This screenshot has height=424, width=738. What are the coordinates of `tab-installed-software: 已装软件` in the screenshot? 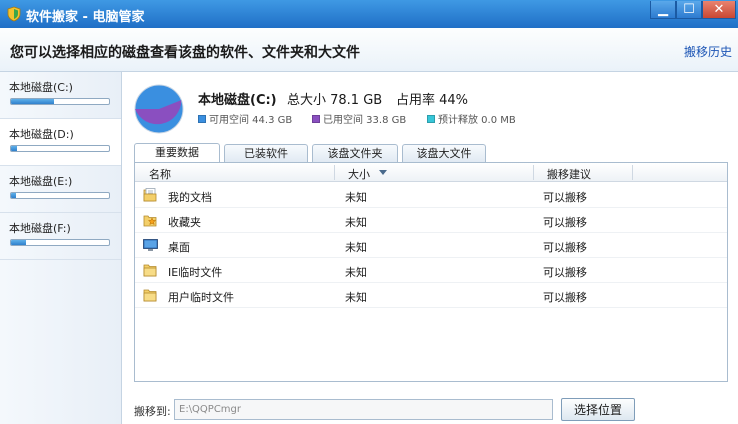 It's located at (266, 153).